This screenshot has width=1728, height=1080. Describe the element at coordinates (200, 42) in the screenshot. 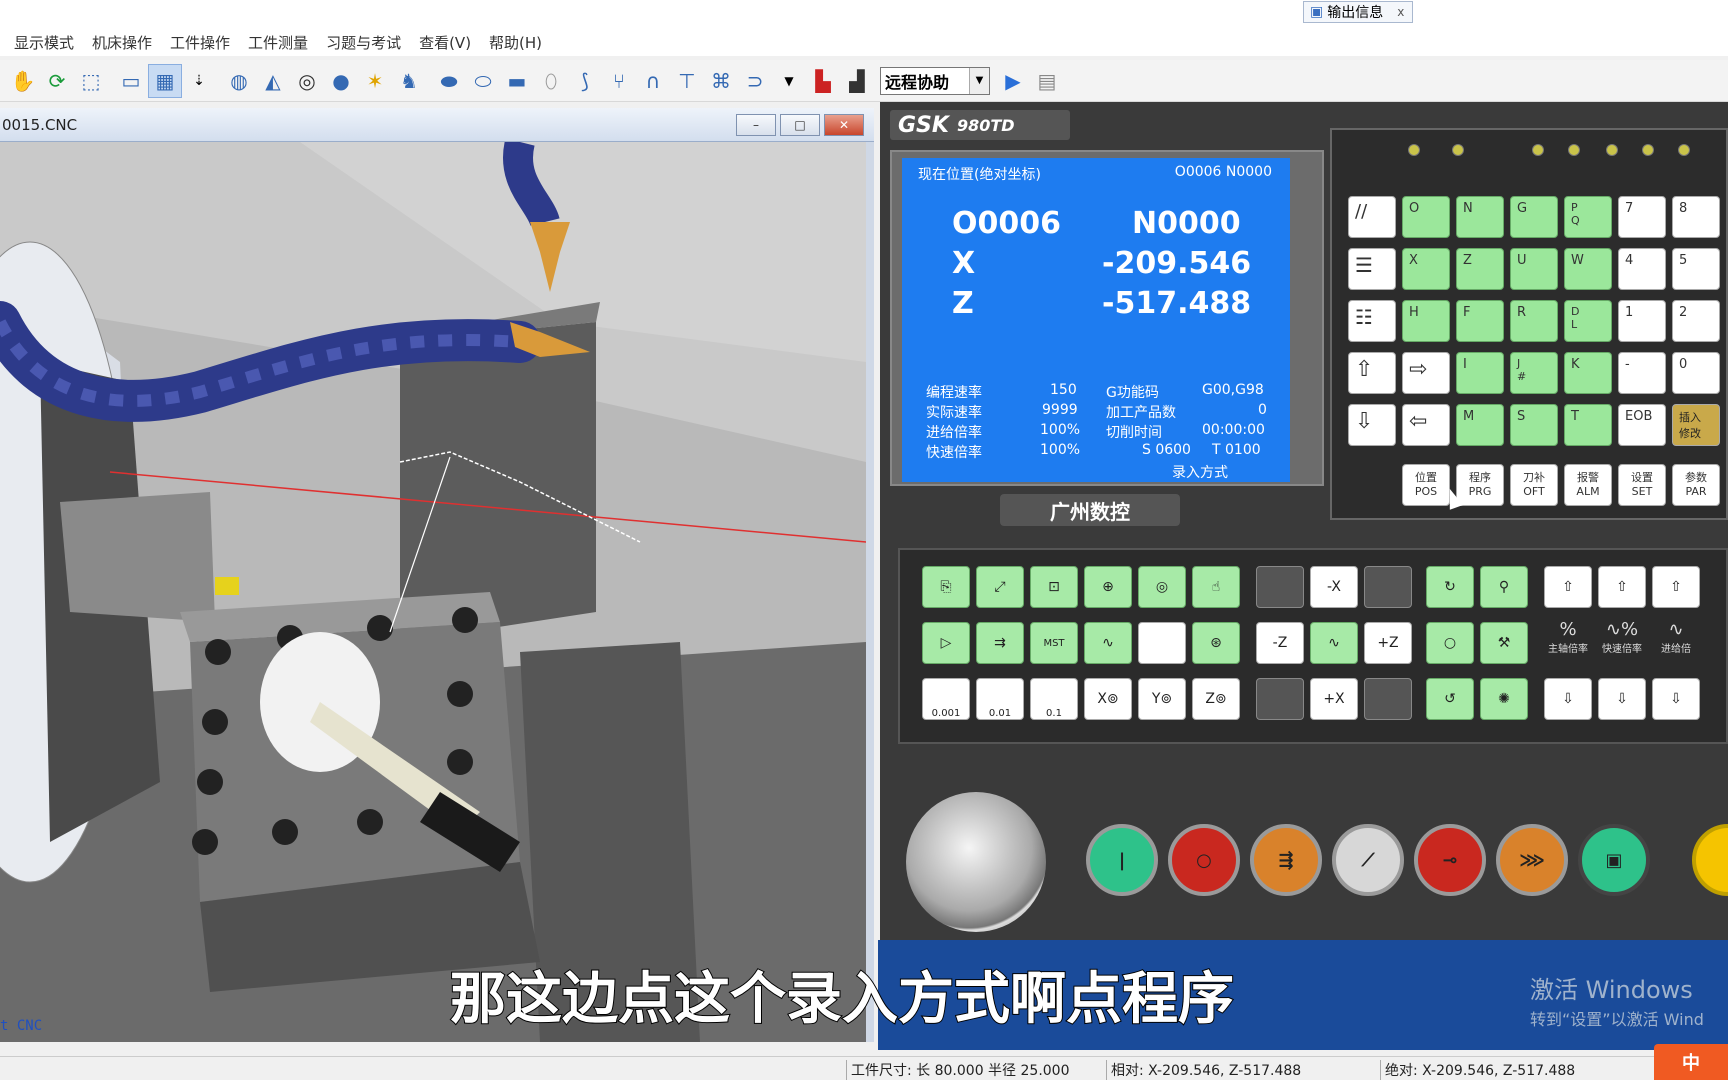

I see `menu-workpiece-ops: 工件操作` at that location.